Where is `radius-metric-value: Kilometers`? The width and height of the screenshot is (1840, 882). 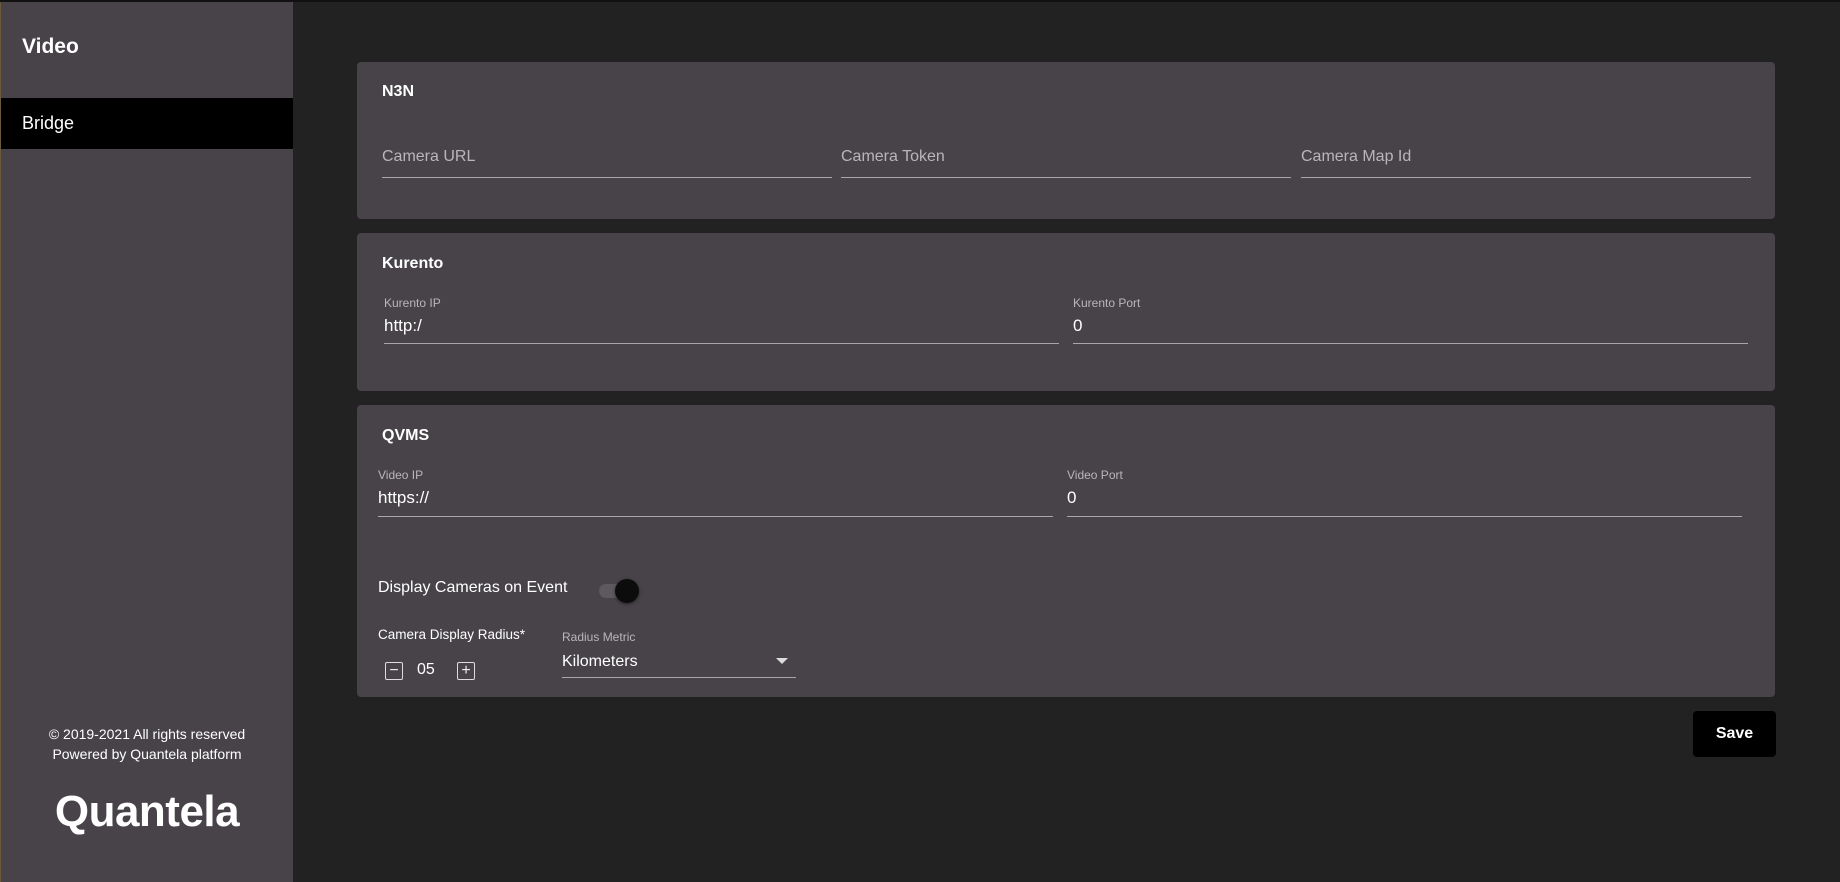 radius-metric-value: Kilometers is located at coordinates (600, 661).